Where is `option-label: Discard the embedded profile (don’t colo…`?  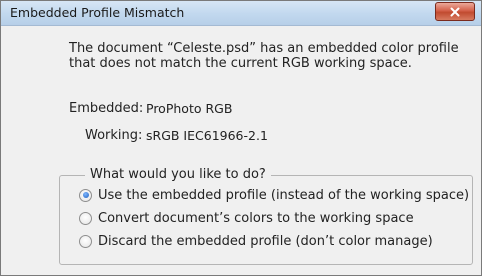 option-label: Discard the embedded profile (don’t colo… is located at coordinates (265, 241).